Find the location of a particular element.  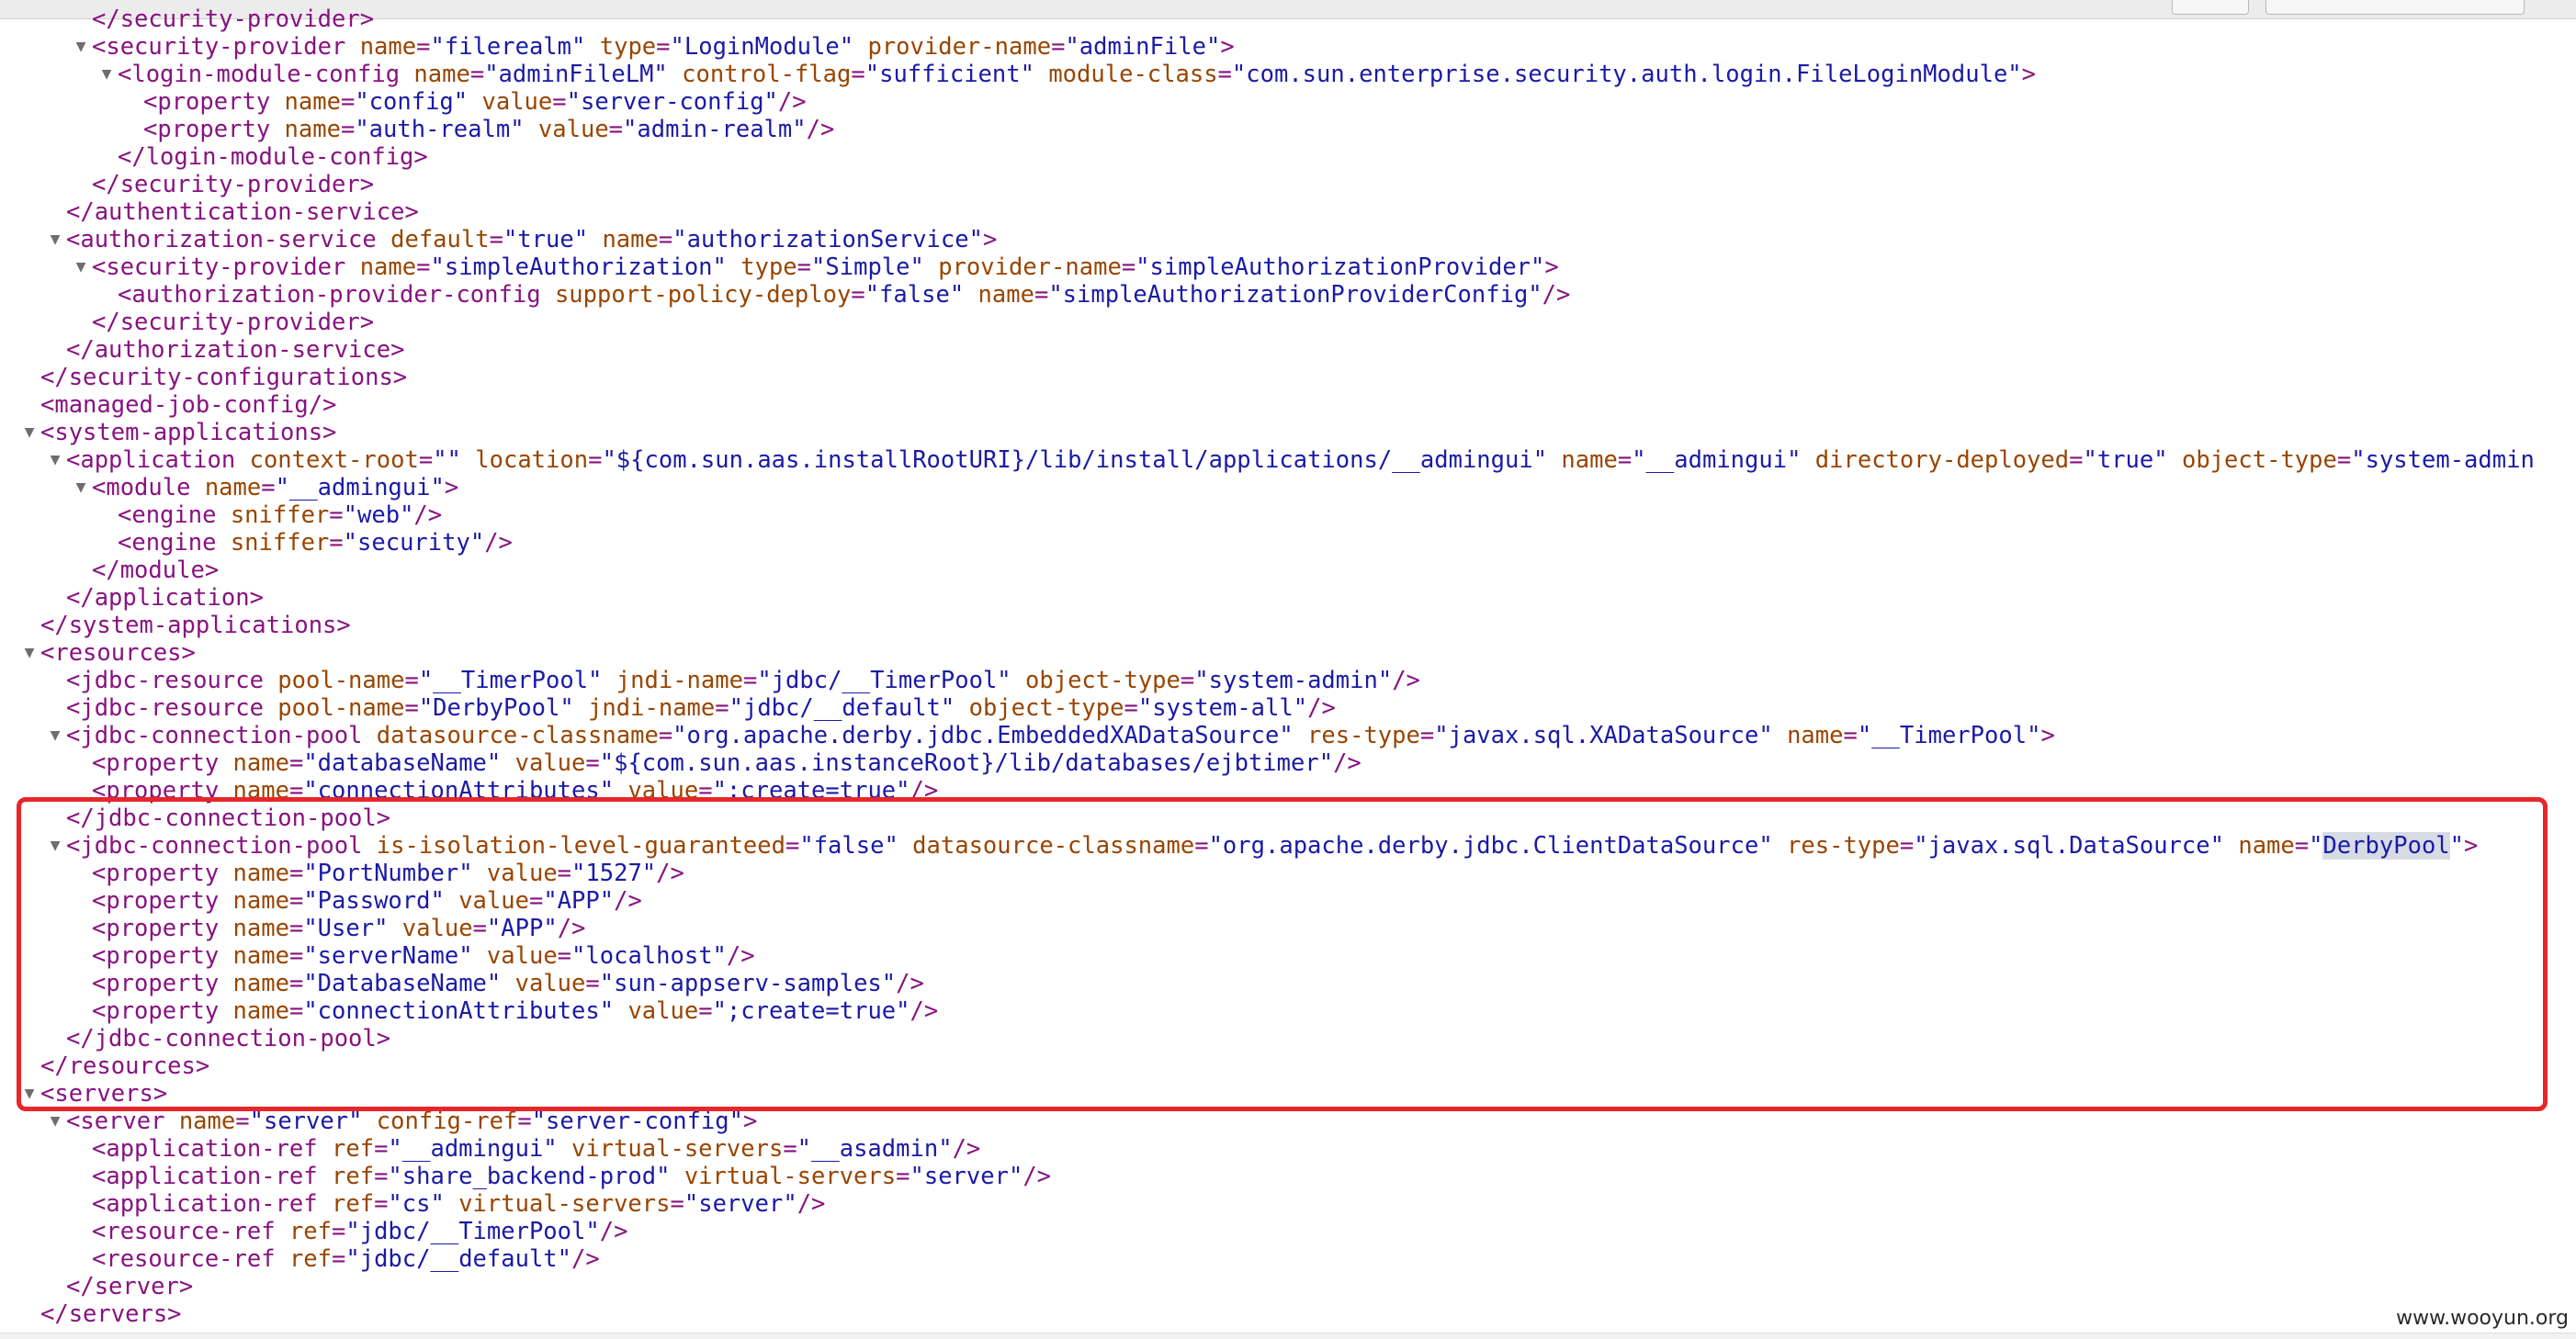

xml-line-content: </server> is located at coordinates (129, 1286).